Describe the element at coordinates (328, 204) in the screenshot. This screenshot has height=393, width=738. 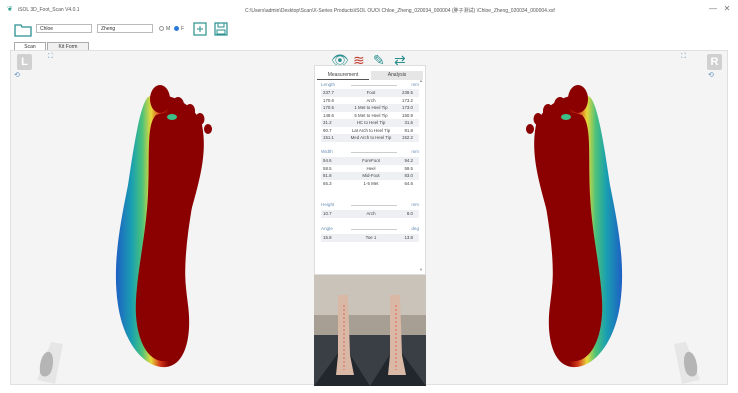
I see `height-title: Height` at that location.